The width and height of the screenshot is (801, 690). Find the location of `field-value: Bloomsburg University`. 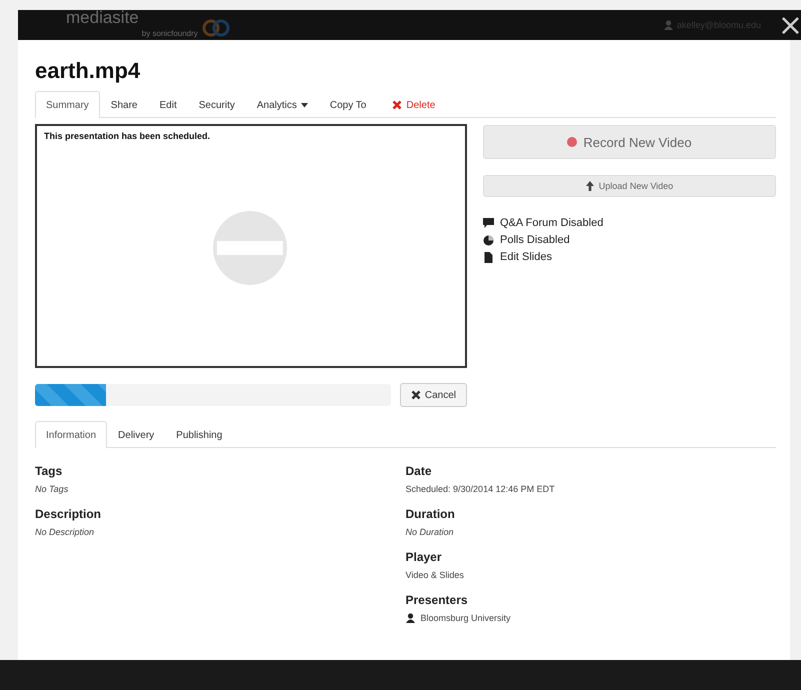

field-value: Bloomsburg University is located at coordinates (465, 618).